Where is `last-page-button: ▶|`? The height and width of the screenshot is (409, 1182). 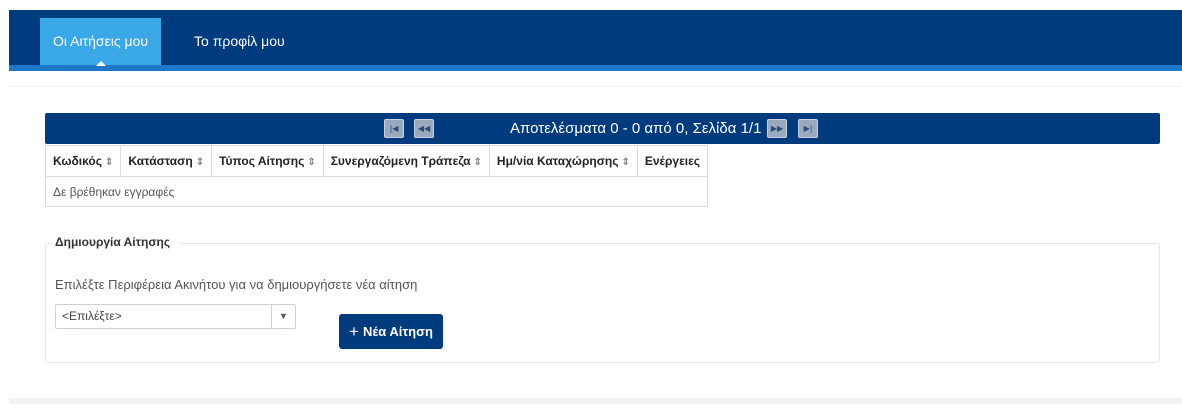
last-page-button: ▶| is located at coordinates (808, 128).